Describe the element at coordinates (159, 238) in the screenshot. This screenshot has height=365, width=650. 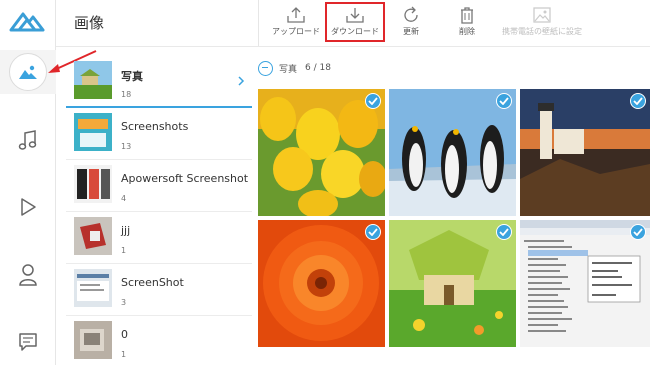
I see `album-item-jjj: jjj 1` at that location.